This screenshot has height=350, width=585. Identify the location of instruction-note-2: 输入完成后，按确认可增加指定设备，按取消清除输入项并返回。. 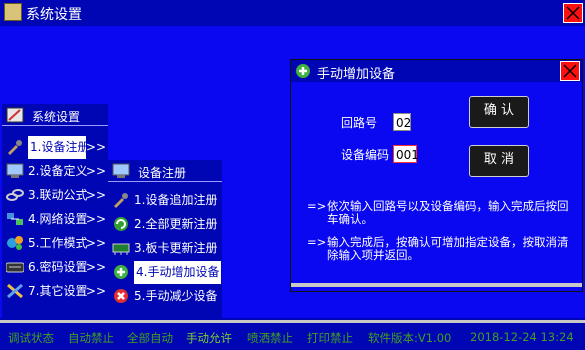
(448, 248).